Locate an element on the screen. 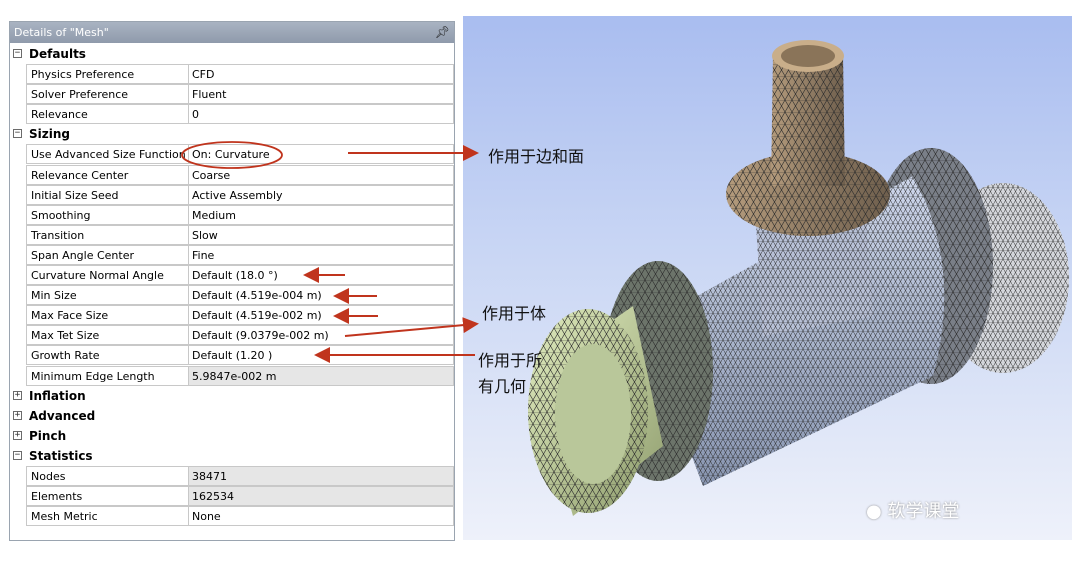  curvature-highlight is located at coordinates (232, 155).